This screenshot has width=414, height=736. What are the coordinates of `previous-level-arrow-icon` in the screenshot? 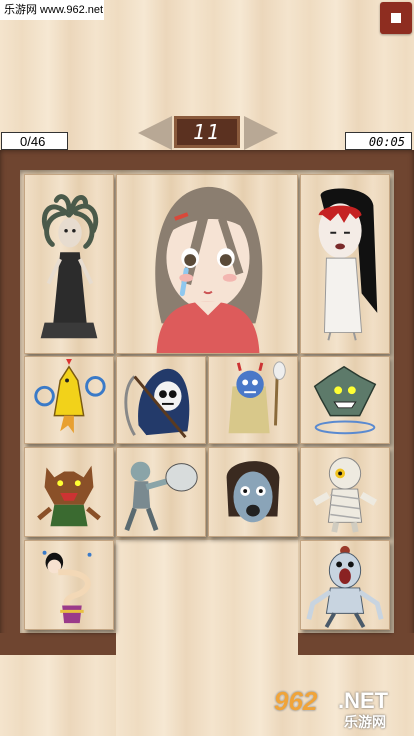 It's located at (155, 133).